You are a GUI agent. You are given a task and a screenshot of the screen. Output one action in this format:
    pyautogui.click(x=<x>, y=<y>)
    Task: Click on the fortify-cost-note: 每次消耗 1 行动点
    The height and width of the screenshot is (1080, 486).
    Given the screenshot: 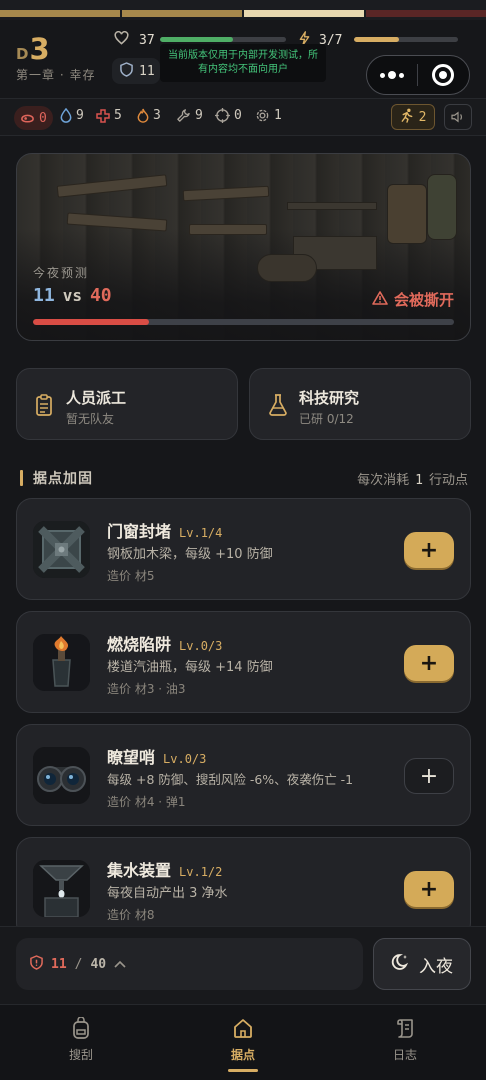 What is the action you would take?
    pyautogui.click(x=412, y=478)
    